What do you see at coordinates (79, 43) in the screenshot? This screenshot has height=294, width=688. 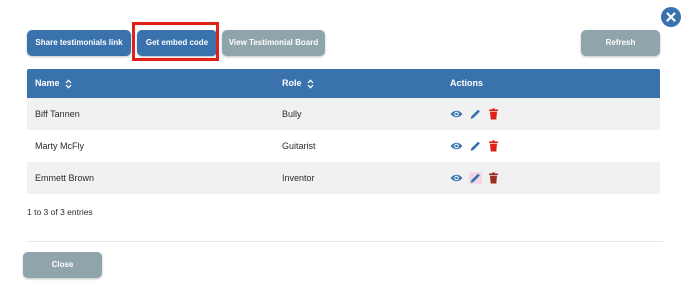 I see `share-testimonials-link-button: Share testimonials link` at bounding box center [79, 43].